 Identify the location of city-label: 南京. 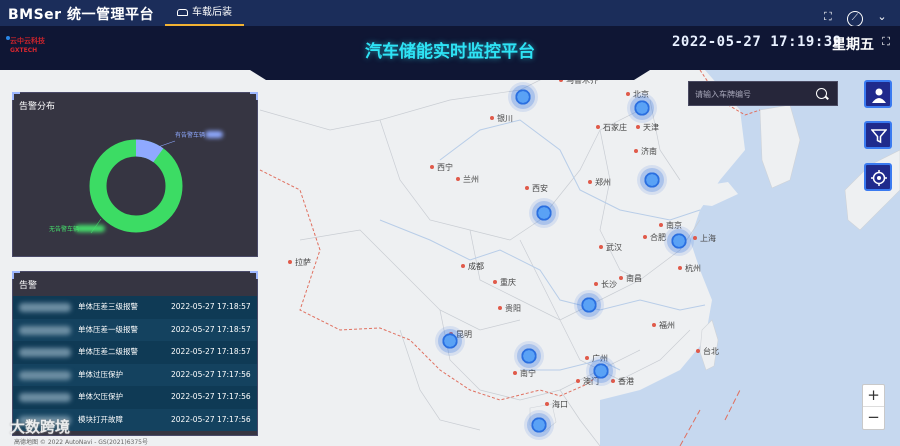
(670, 225).